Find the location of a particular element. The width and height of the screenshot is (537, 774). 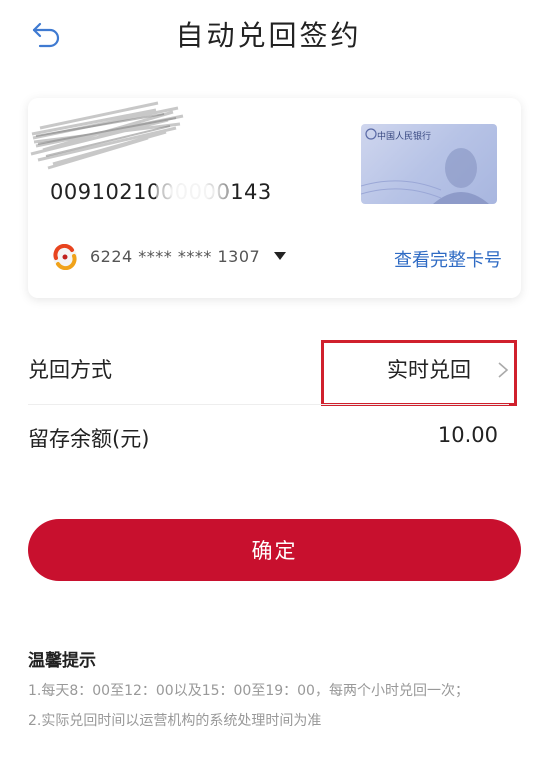

reserve-balance-value: 10.00 is located at coordinates (468, 435).